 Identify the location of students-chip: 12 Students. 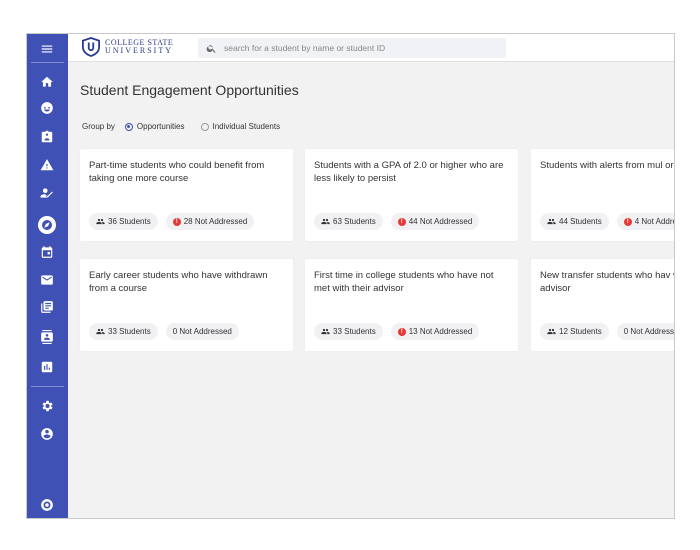
(574, 331).